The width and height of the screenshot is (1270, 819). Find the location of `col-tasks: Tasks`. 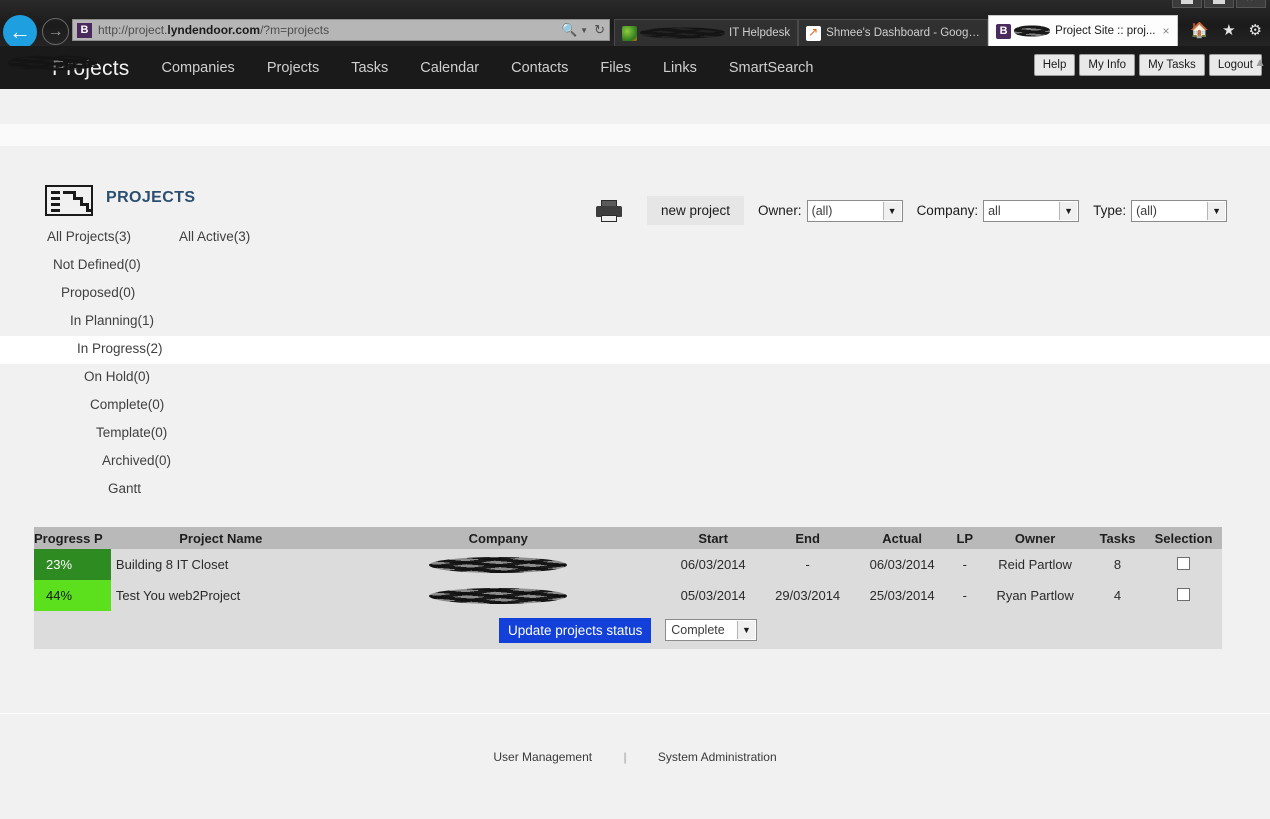

col-tasks: Tasks is located at coordinates (1117, 538).